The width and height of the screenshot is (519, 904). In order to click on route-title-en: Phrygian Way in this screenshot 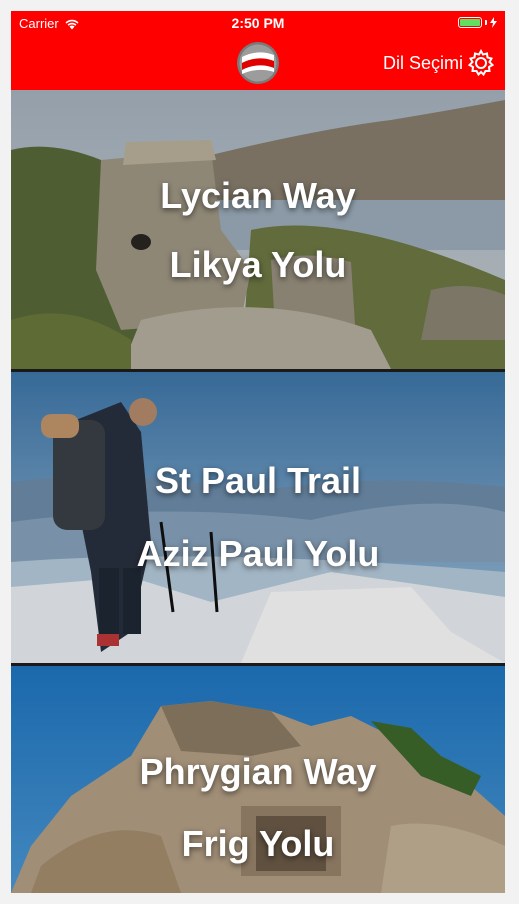, I will do `click(258, 771)`.